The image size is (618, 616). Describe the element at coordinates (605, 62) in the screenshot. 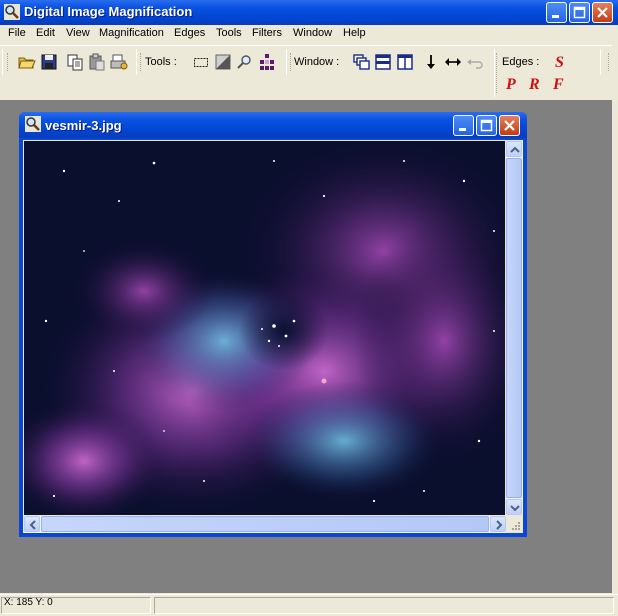

I see `toolbar-overflow` at that location.